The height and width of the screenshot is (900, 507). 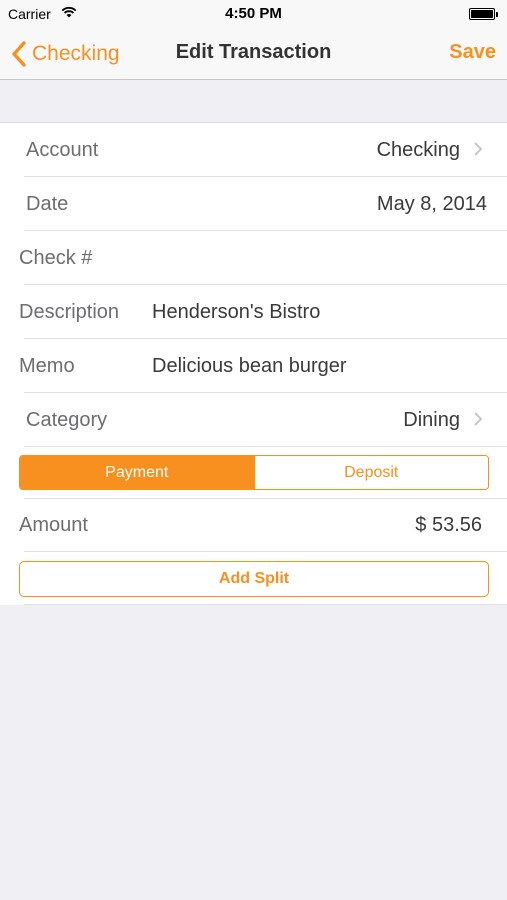 What do you see at coordinates (236, 312) in the screenshot?
I see `description-field: Henderson's Bistro` at bounding box center [236, 312].